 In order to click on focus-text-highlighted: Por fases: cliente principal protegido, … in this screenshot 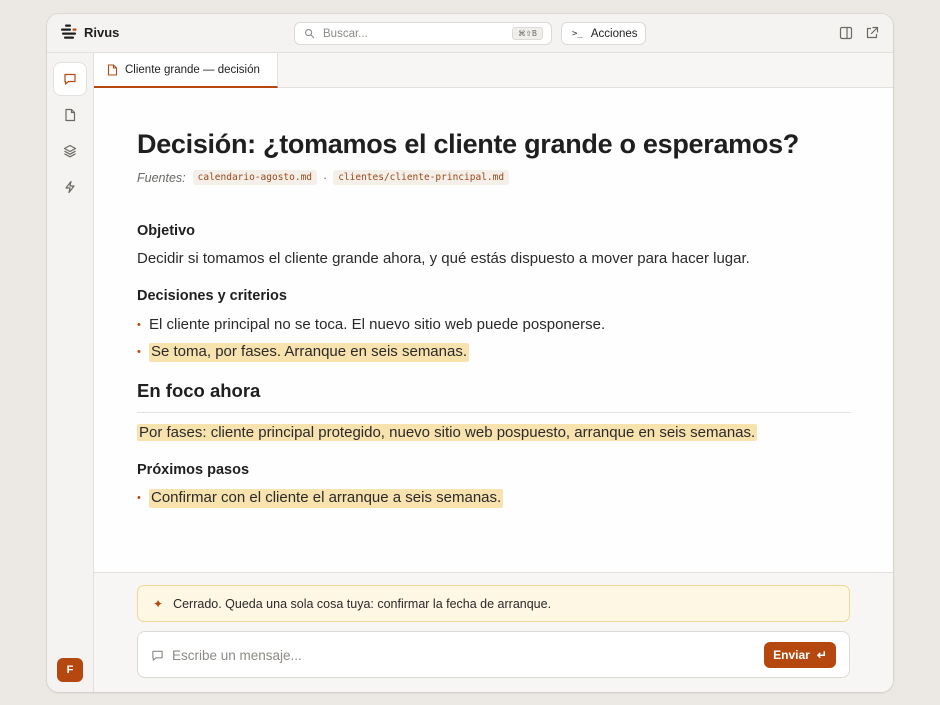, I will do `click(447, 432)`.